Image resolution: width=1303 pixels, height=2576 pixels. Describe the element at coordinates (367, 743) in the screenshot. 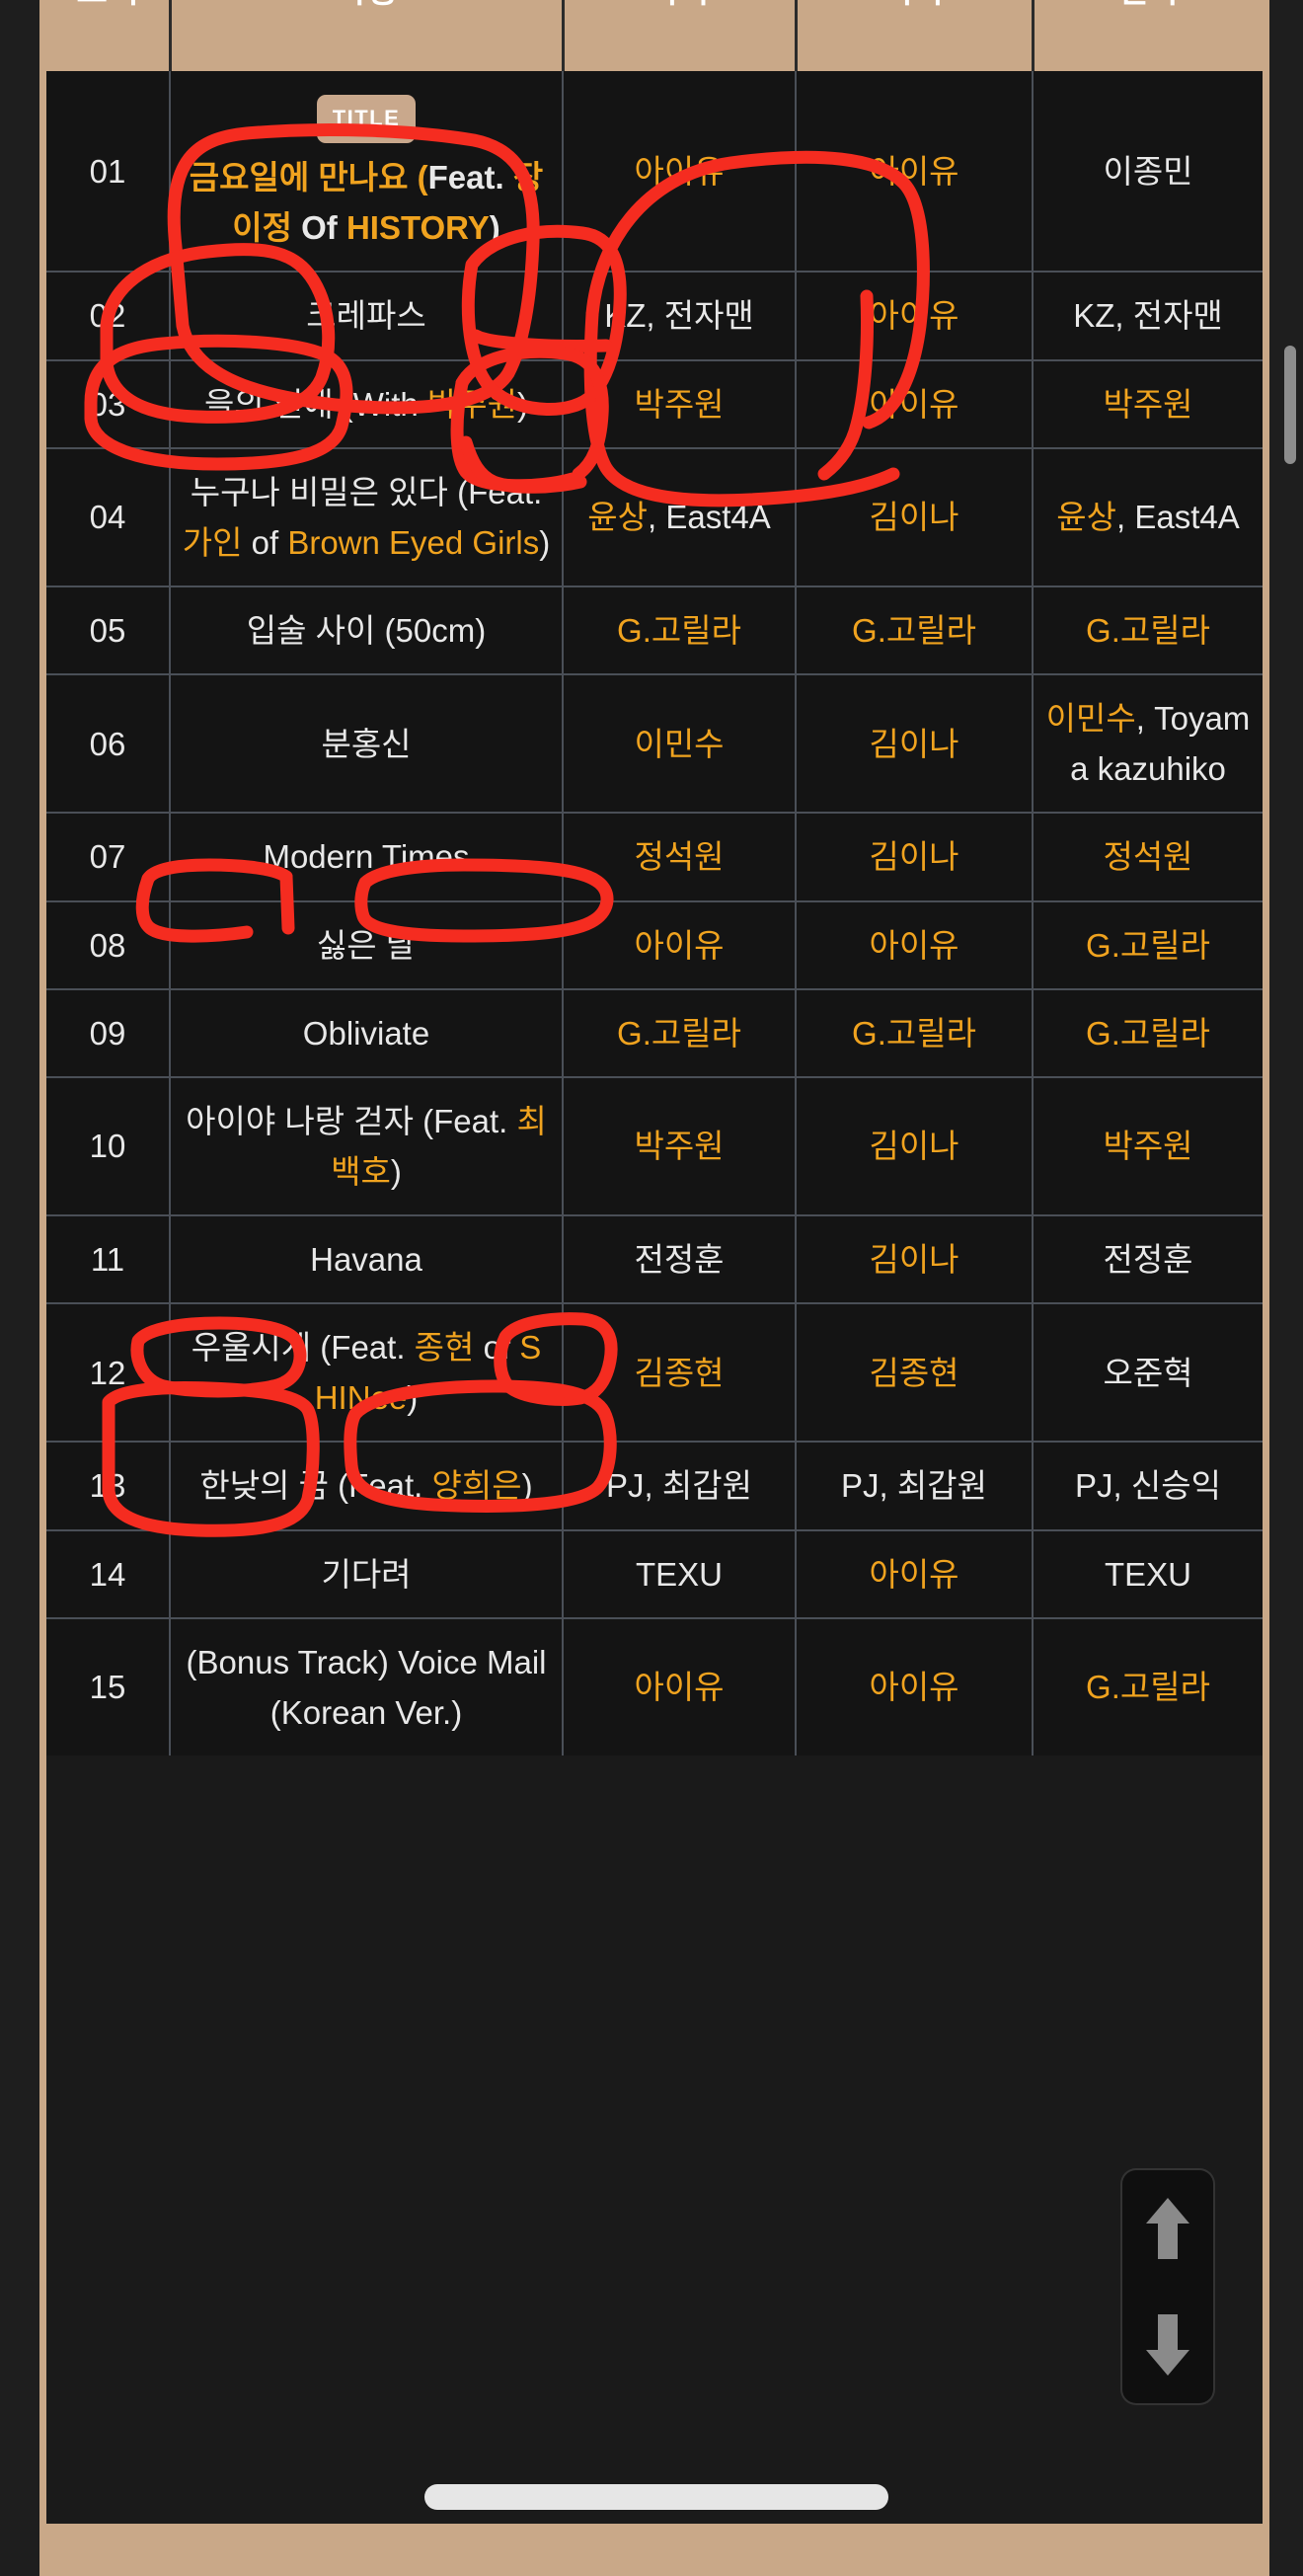

I see `song-title-cell: 분홍신` at that location.